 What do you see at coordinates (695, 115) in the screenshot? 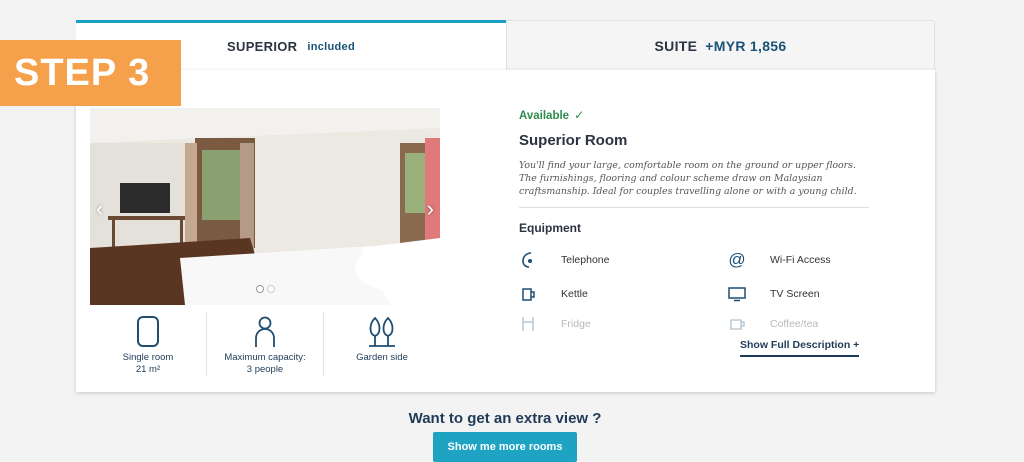
I see `availability-status: Available ✓` at bounding box center [695, 115].